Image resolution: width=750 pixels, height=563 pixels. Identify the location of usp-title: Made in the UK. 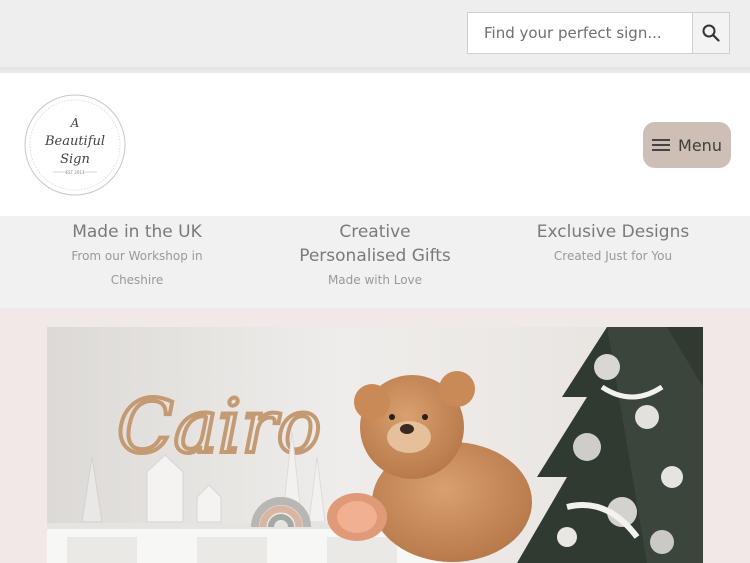
(137, 232).